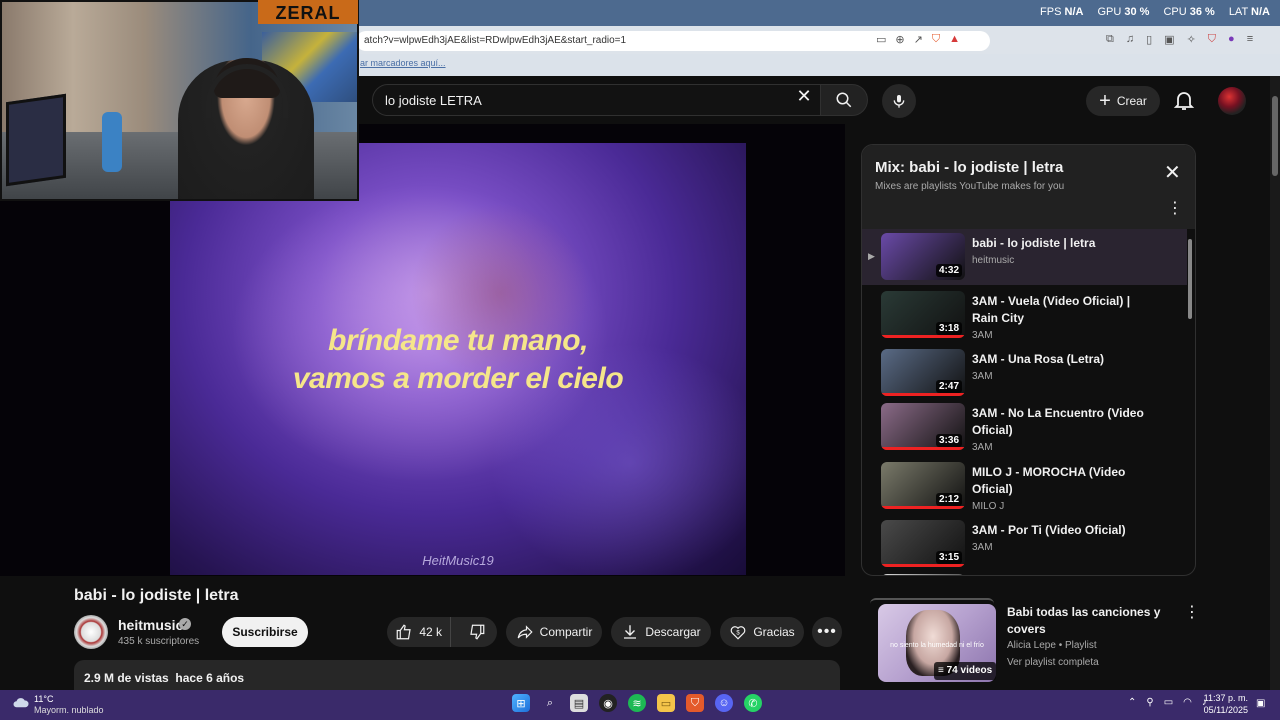  Describe the element at coordinates (1179, 39) in the screenshot. I see `toolbar-icons: ⧉ ♫ ▯ ▣ ✧ ⛉ ● ≡` at that location.